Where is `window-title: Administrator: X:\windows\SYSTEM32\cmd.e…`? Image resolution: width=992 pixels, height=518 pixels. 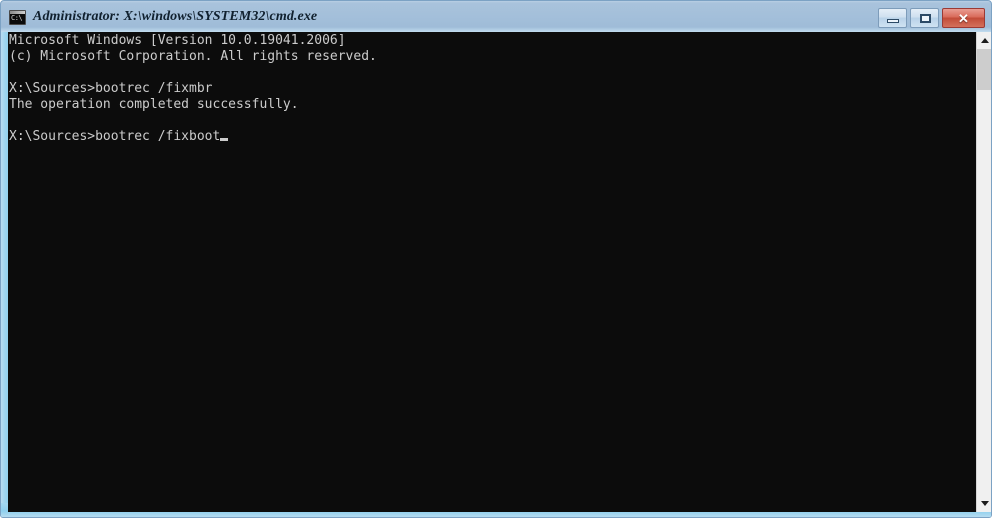
window-title: Administrator: X:\windows\SYSTEM32\cmd.e… is located at coordinates (175, 16).